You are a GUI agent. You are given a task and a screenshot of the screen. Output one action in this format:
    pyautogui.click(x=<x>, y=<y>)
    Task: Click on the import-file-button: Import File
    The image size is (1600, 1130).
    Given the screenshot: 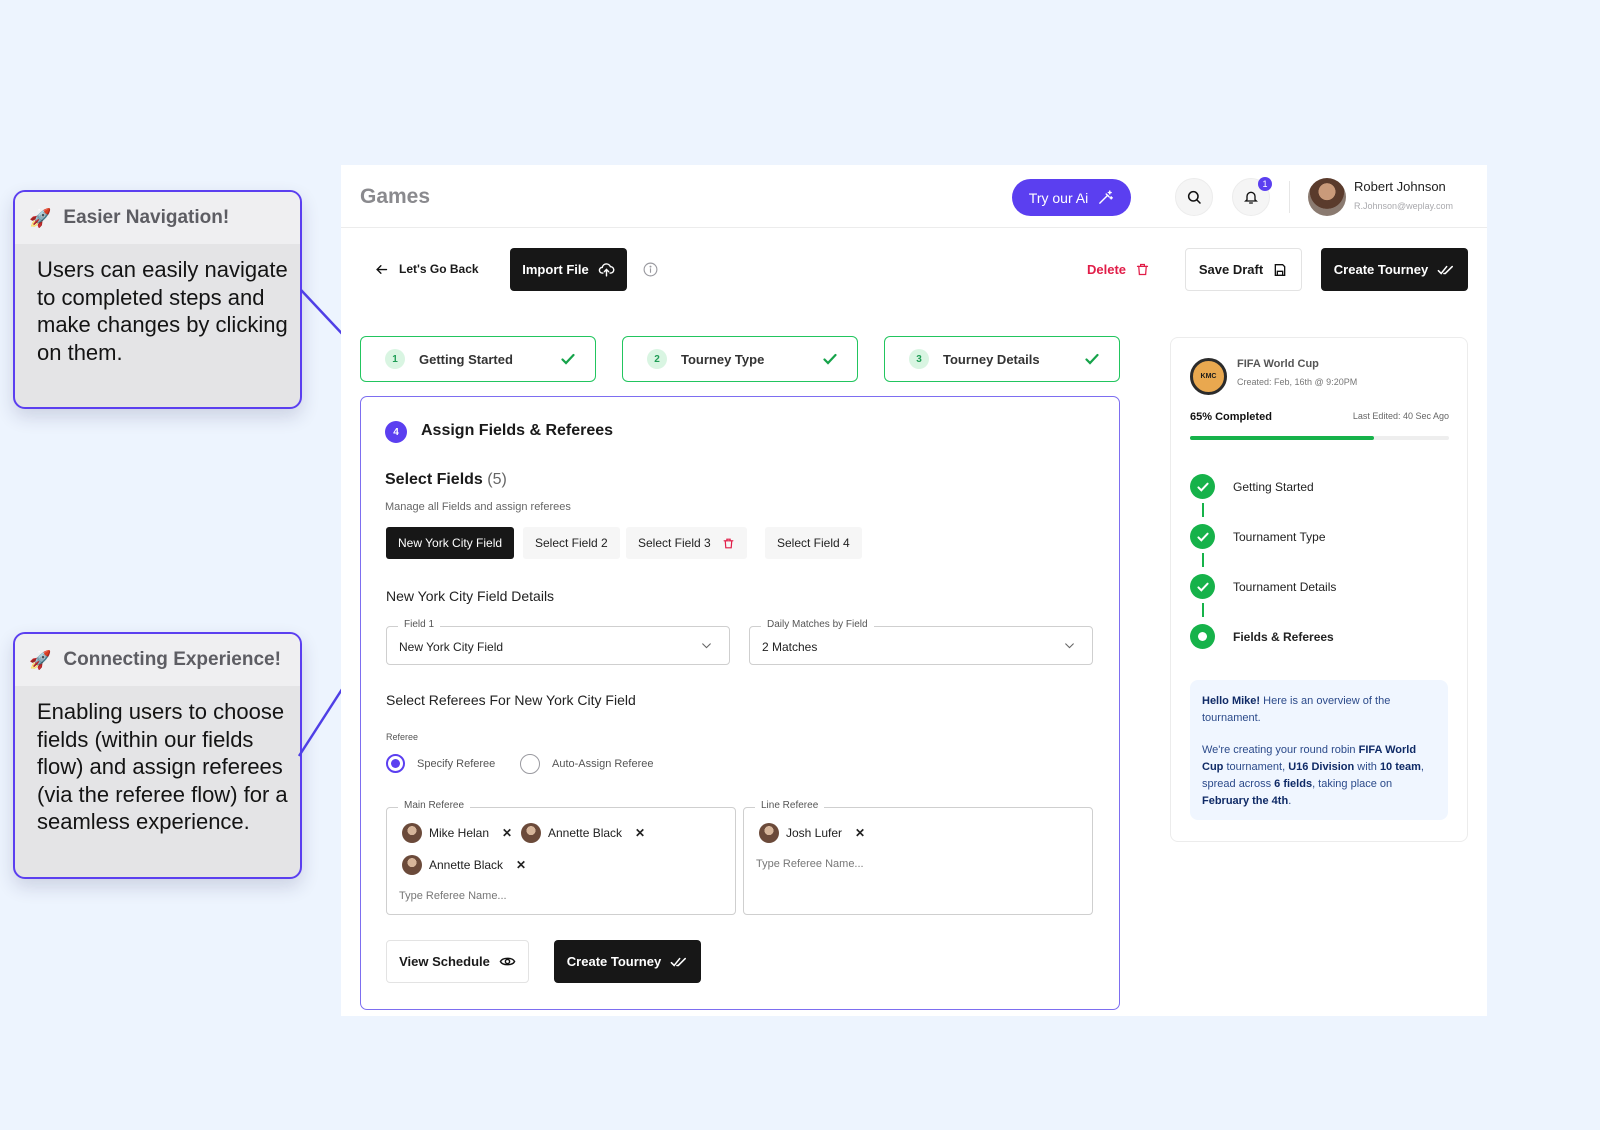 What is the action you would take?
    pyautogui.click(x=568, y=269)
    